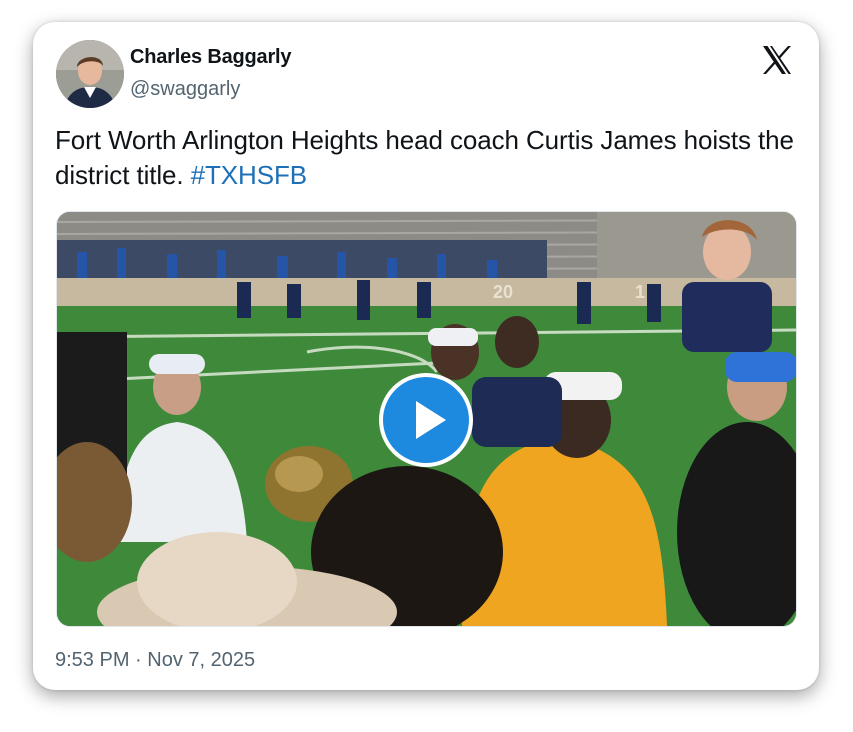 The width and height of the screenshot is (853, 732). I want to click on play-button, so click(426, 420).